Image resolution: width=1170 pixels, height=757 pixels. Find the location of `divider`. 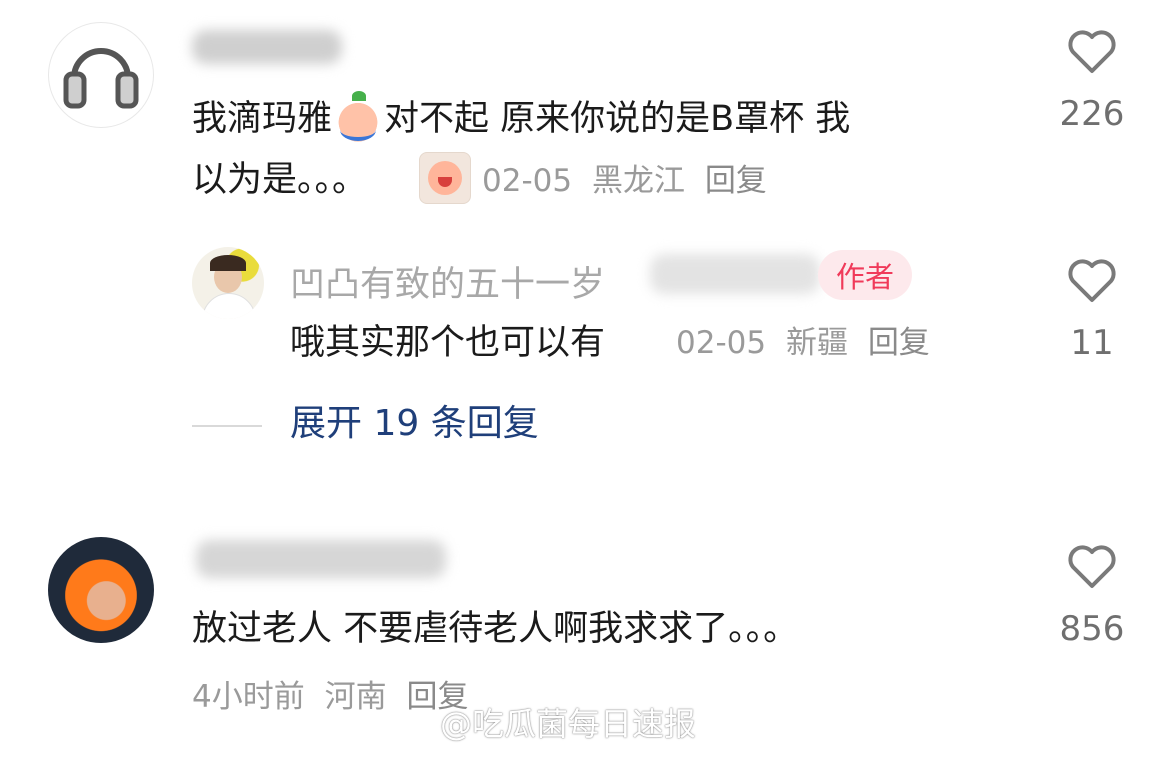

divider is located at coordinates (227, 426).